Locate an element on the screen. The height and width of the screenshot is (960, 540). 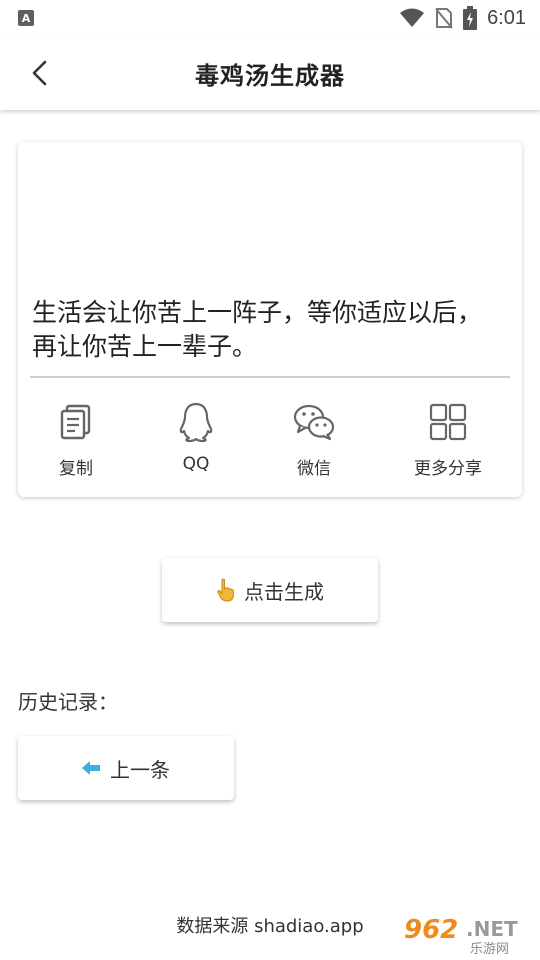
back-arrow-icon is located at coordinates (39, 73).